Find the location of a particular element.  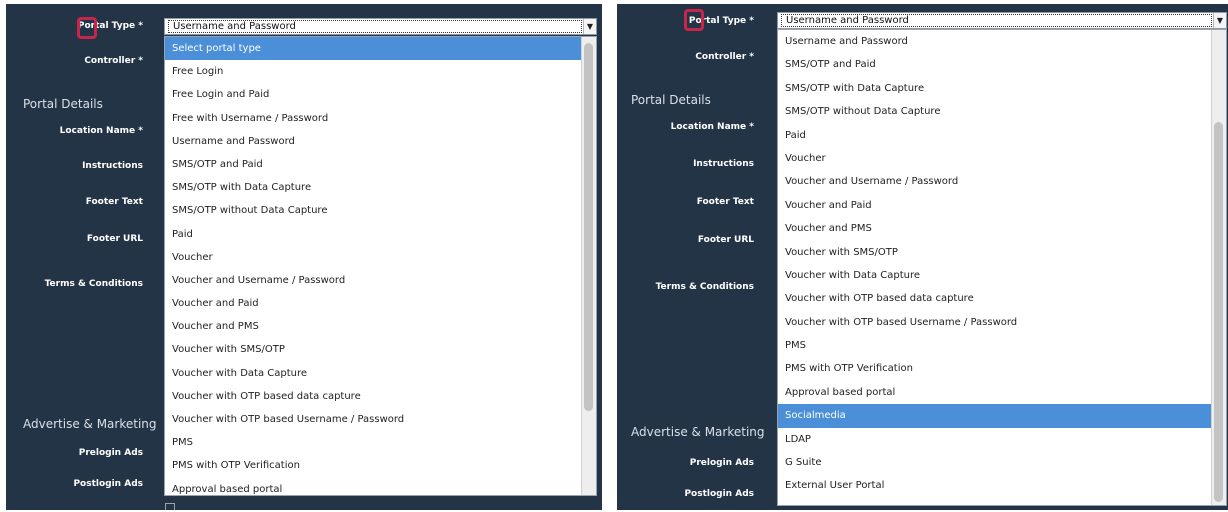

dropdown-option: External User Portal is located at coordinates (995, 485).